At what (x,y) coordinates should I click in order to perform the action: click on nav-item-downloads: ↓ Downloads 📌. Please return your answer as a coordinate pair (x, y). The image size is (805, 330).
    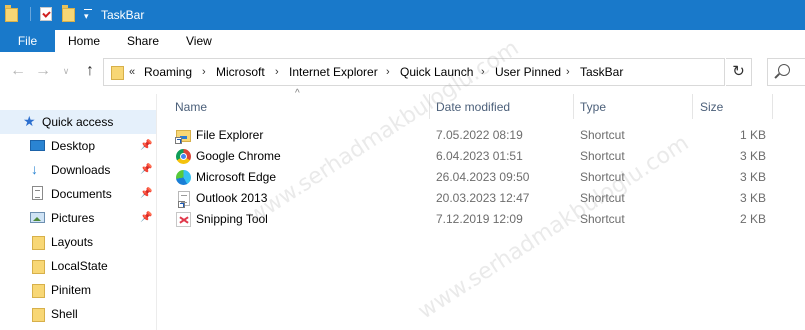
    Looking at the image, I should click on (78, 170).